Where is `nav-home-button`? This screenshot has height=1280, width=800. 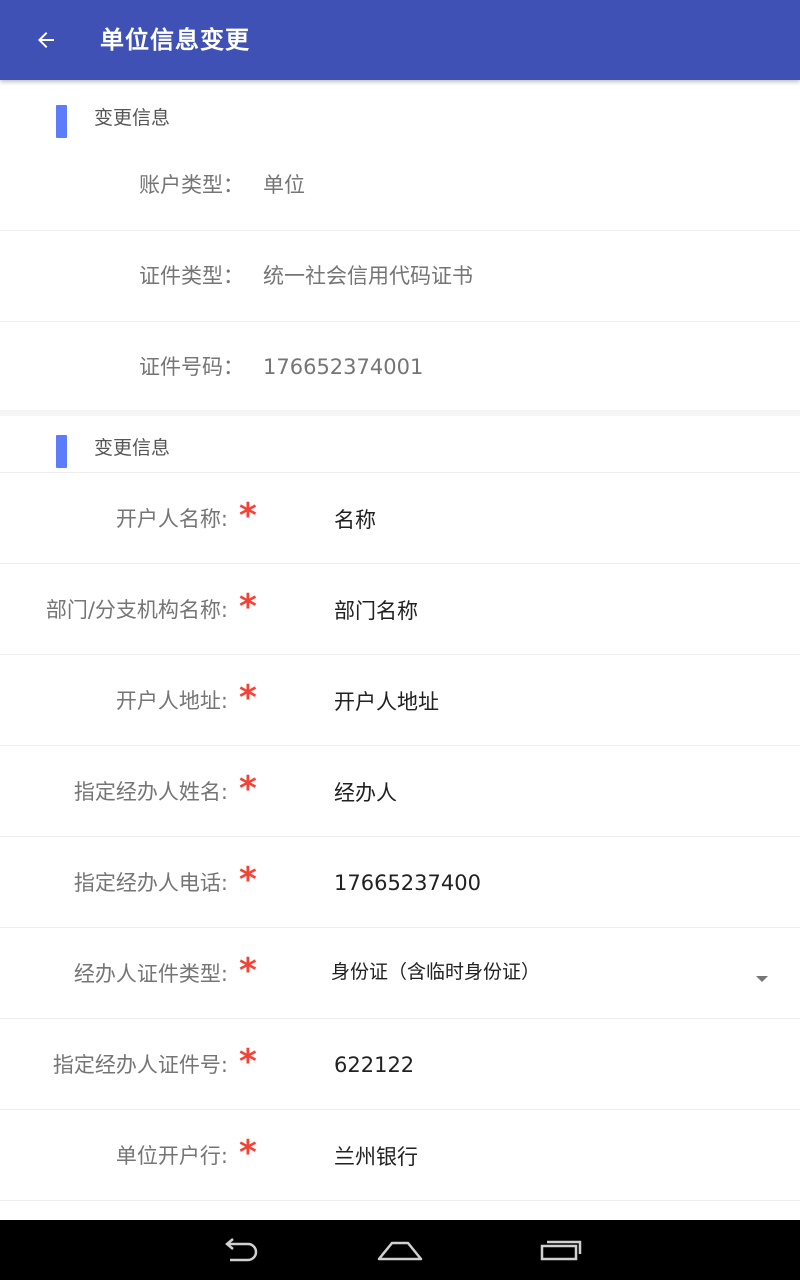 nav-home-button is located at coordinates (400, 1250).